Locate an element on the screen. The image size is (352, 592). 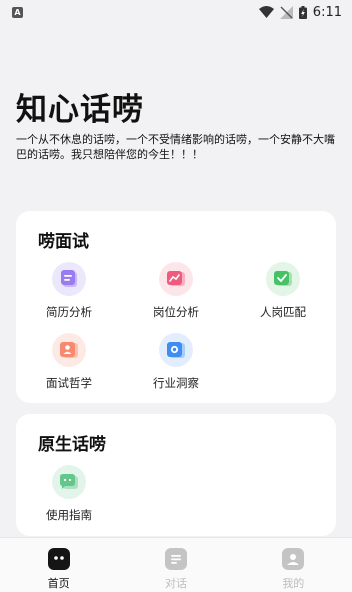
job-match-tile: 人岗匹配 is located at coordinates (283, 291).